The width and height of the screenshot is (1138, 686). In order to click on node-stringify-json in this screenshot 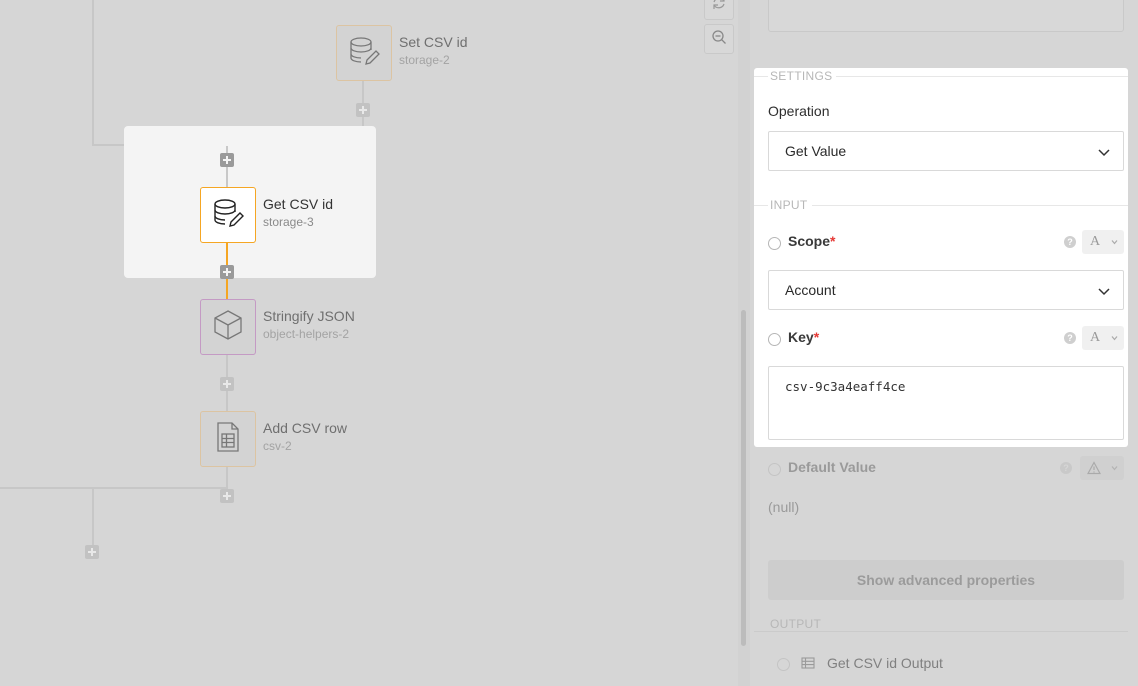, I will do `click(228, 327)`.